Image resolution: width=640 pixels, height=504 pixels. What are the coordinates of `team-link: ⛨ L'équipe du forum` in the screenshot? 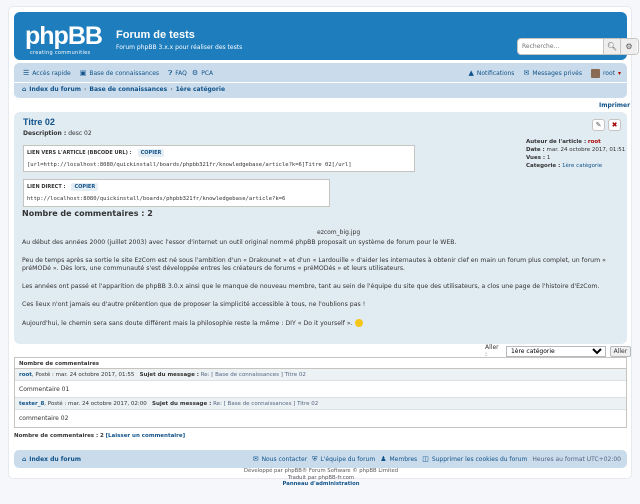 It's located at (343, 459).